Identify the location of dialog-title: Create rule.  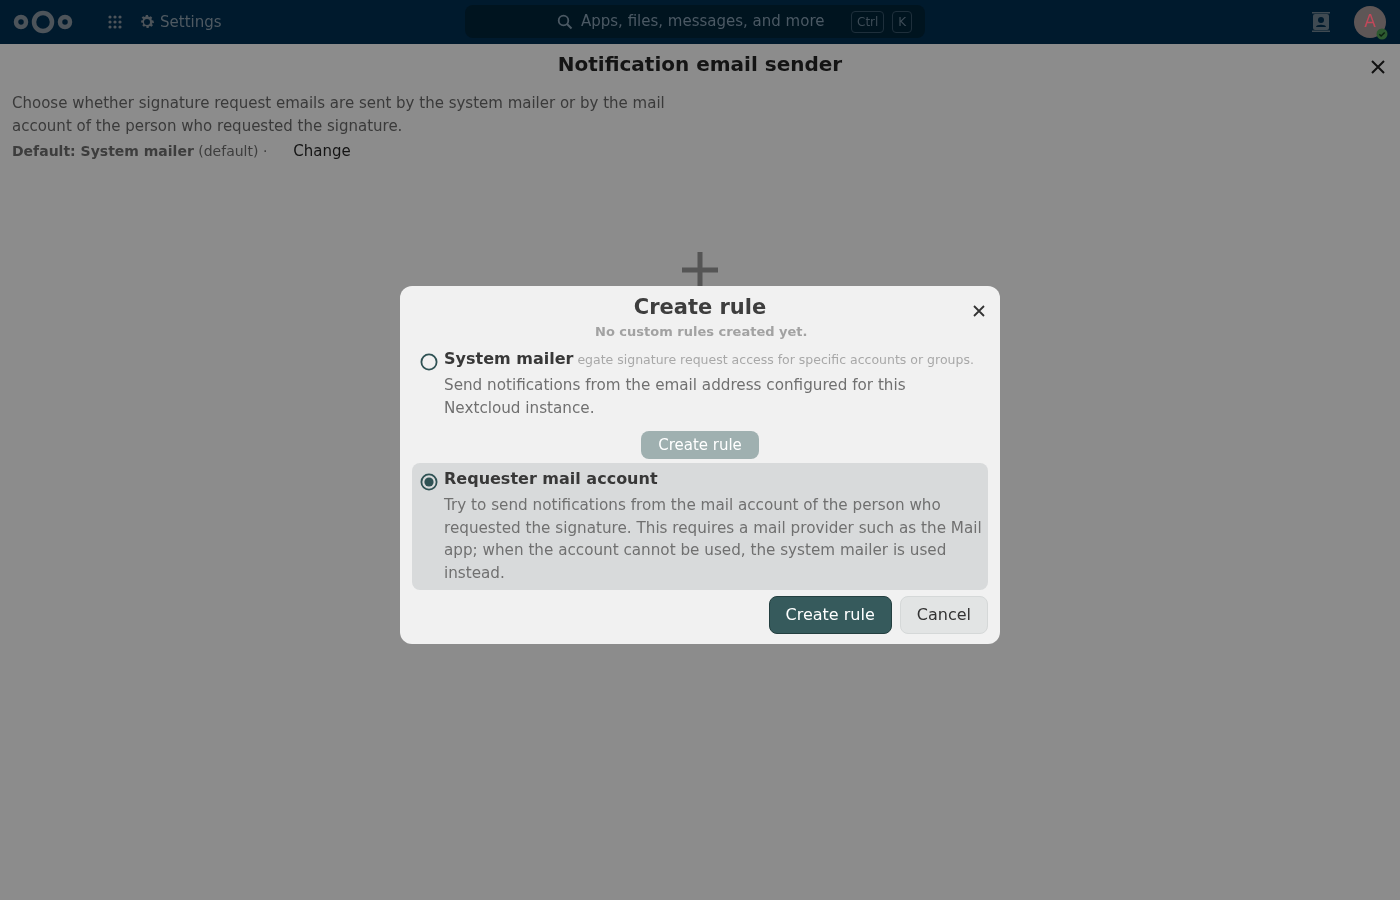
(700, 307).